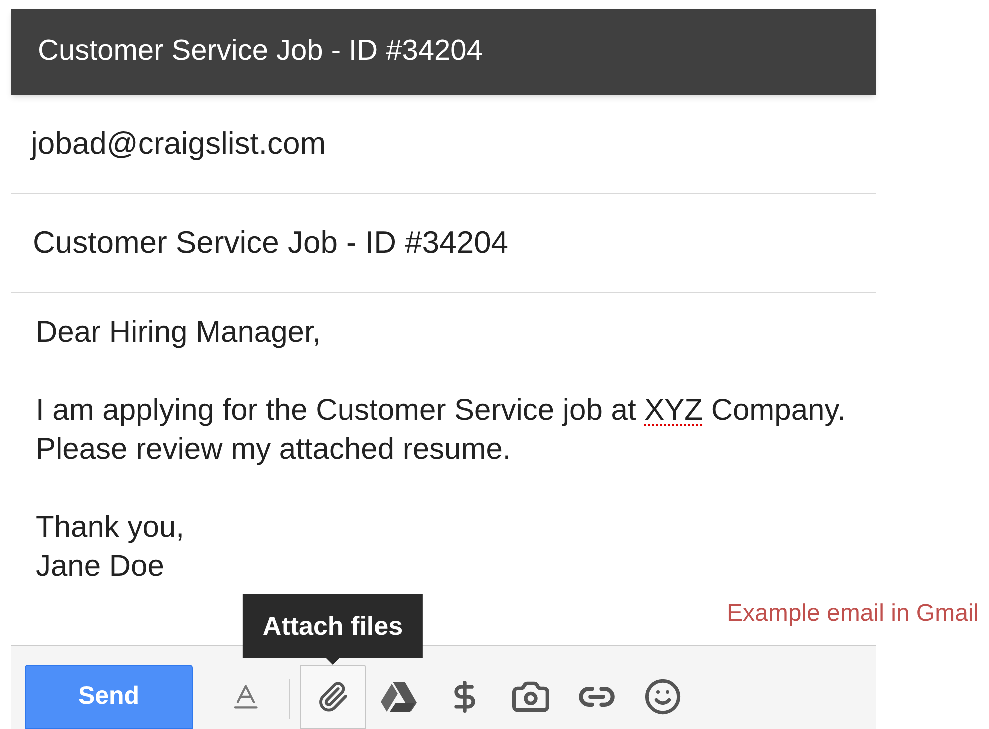  I want to click on body-text-line: Thank you,, so click(111, 528).